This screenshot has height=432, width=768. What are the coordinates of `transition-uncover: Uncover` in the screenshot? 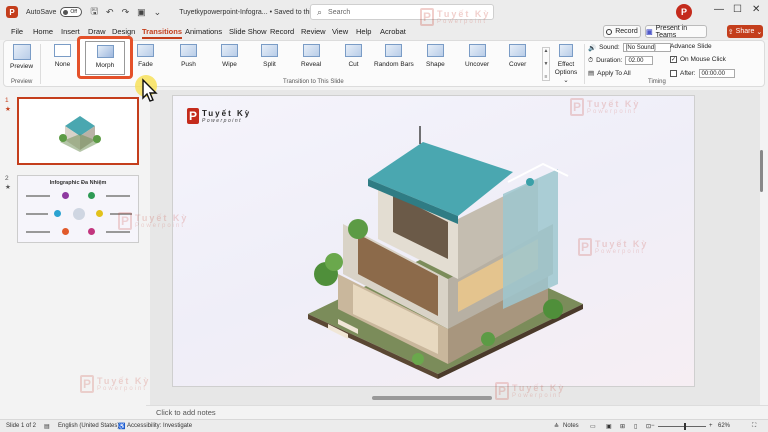 It's located at (477, 56).